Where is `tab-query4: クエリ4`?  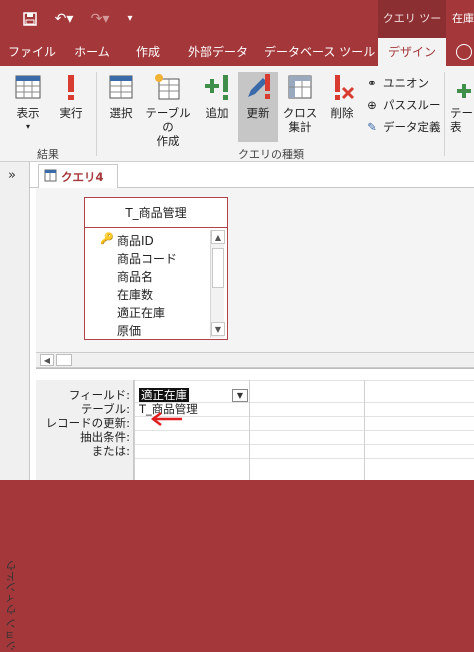
tab-query4: クエリ4 is located at coordinates (78, 176).